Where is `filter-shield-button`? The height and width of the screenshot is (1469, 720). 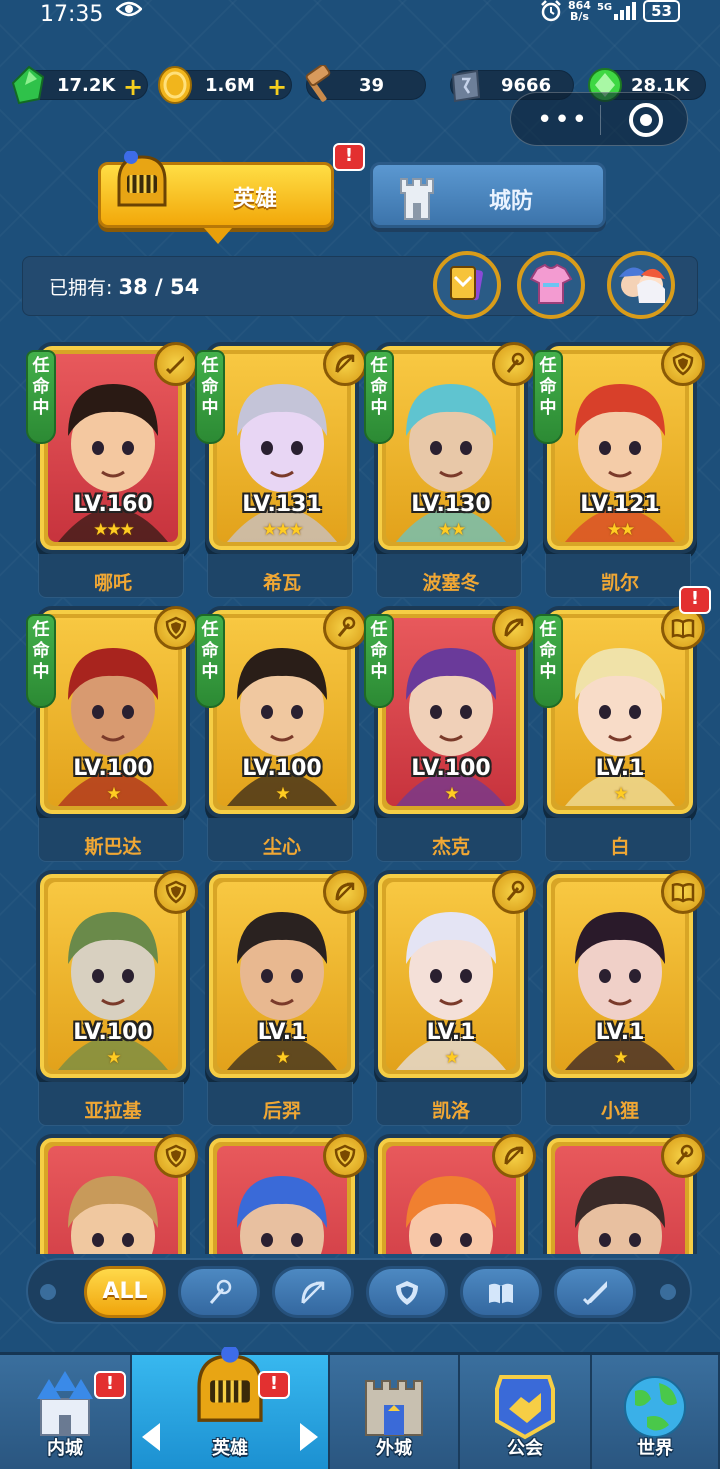
filter-shield-button is located at coordinates (407, 1292).